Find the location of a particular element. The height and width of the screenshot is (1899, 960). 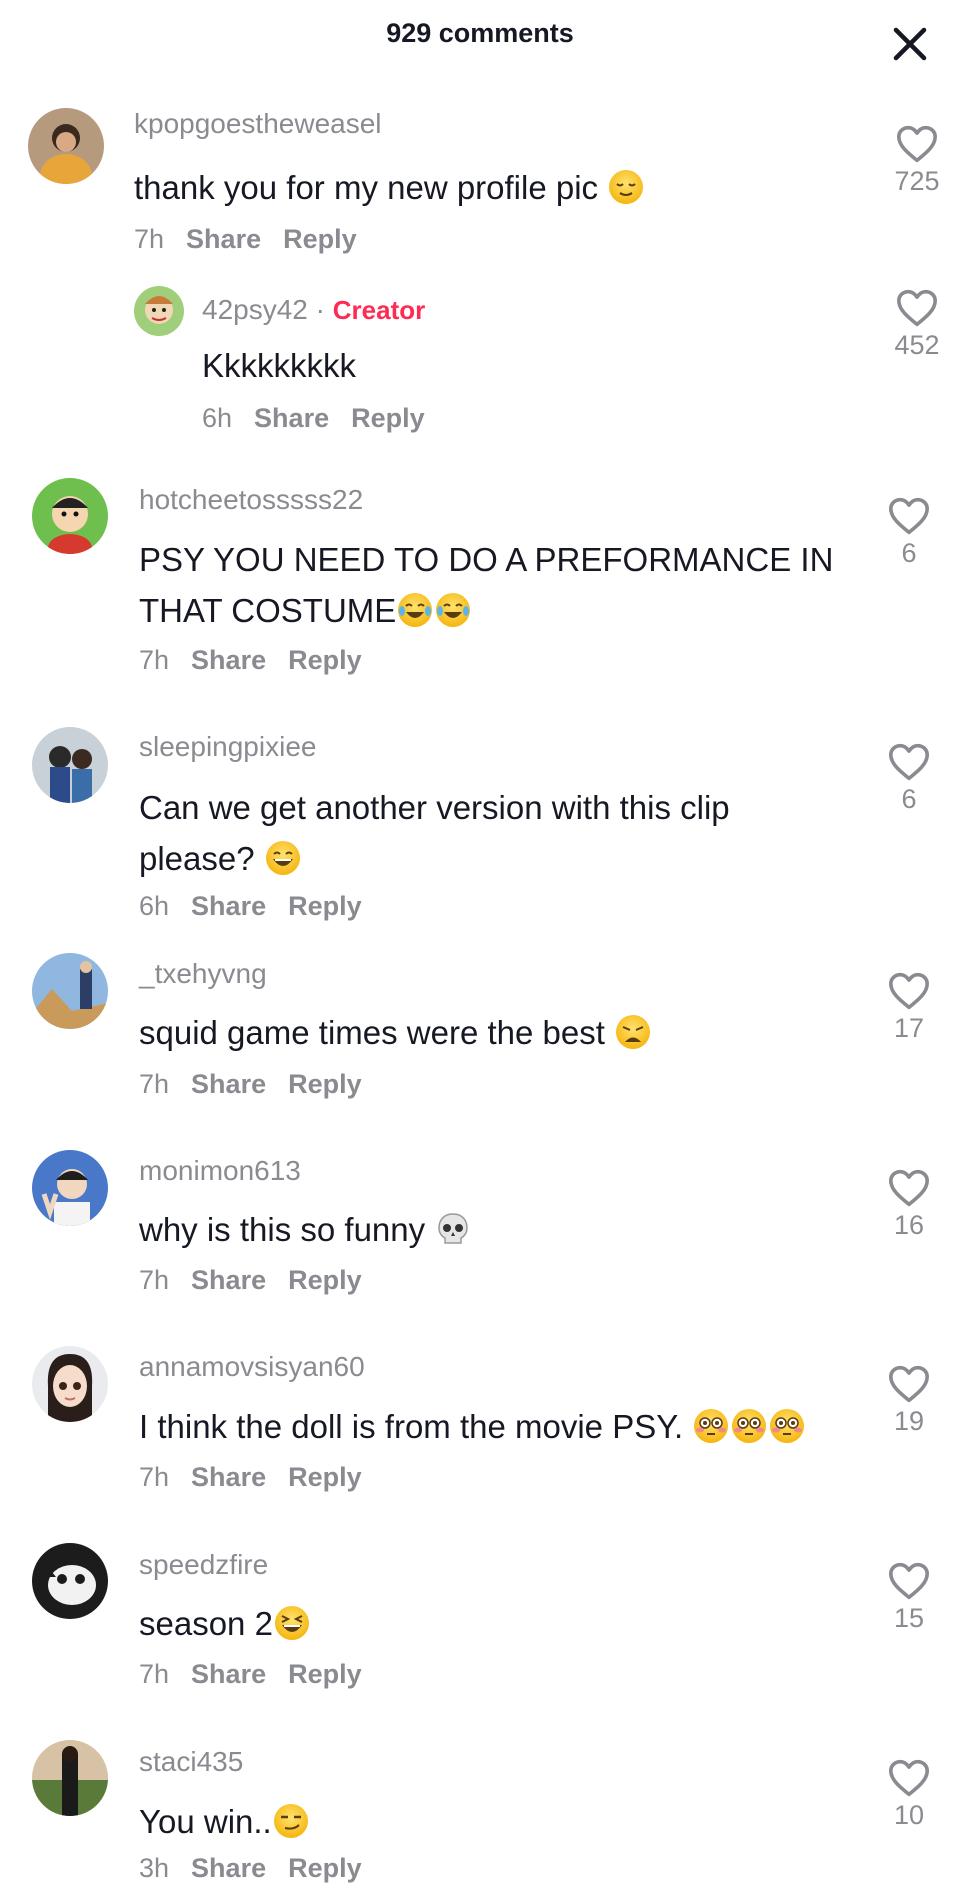

laughing-face-emoji is located at coordinates (283, 858).